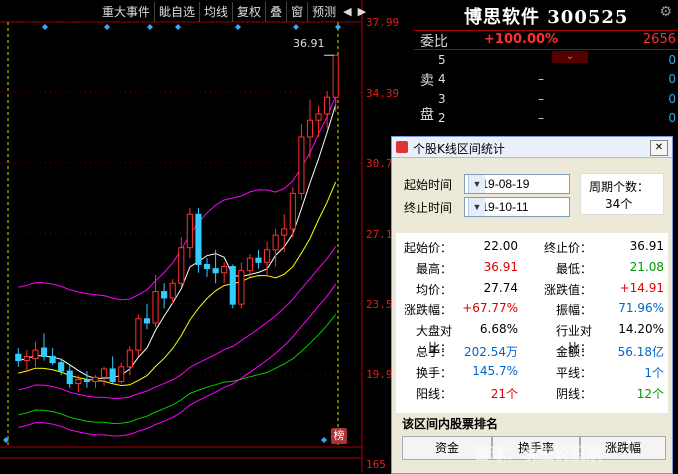 The width and height of the screenshot is (678, 474). Describe the element at coordinates (504, 393) in the screenshot. I see `stat-value: 21个` at that location.